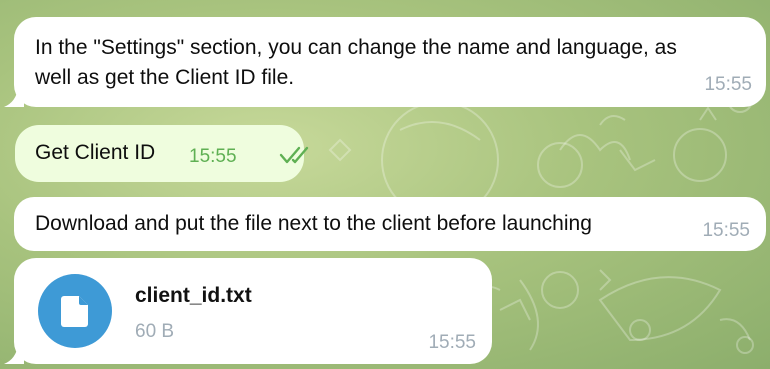 The width and height of the screenshot is (770, 369). I want to click on document-icon, so click(74, 311).